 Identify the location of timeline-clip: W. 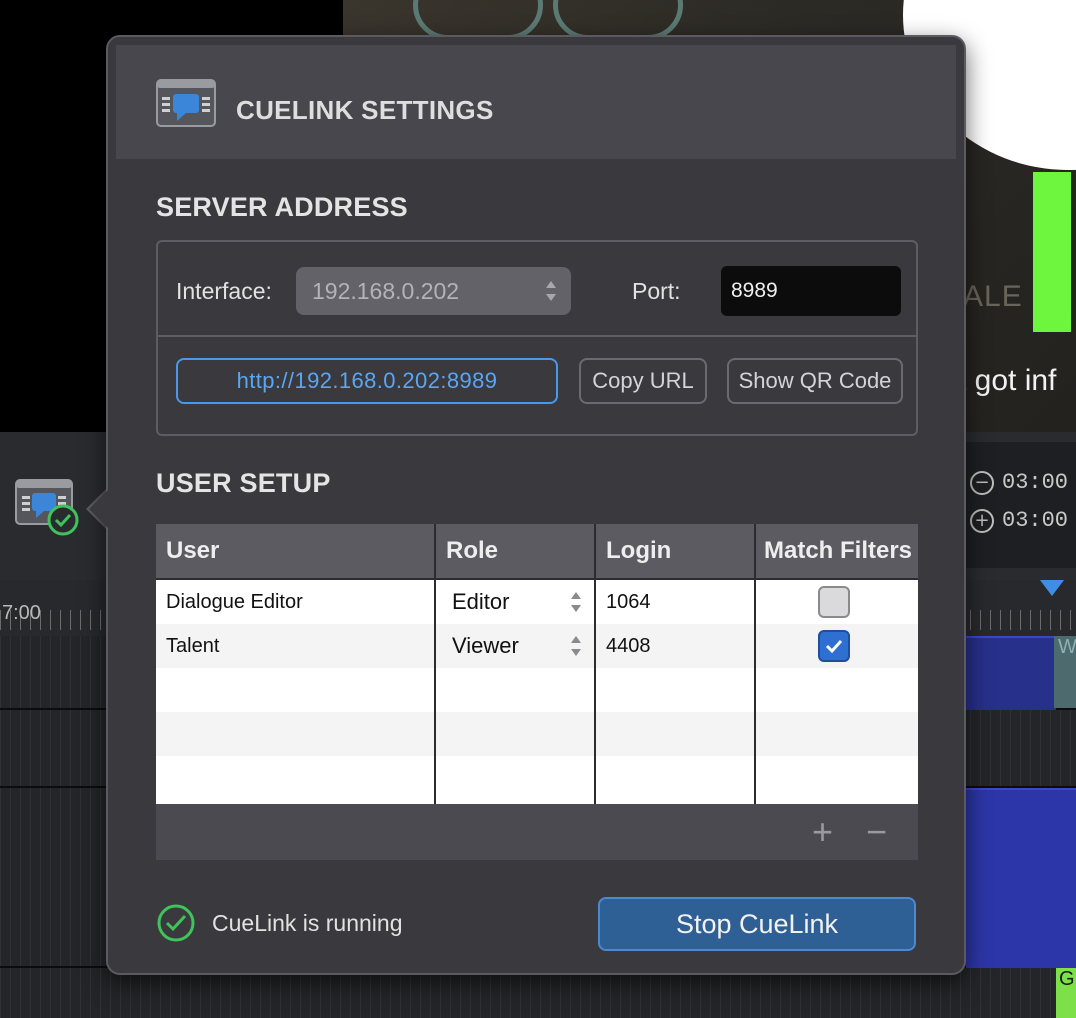
(1065, 672).